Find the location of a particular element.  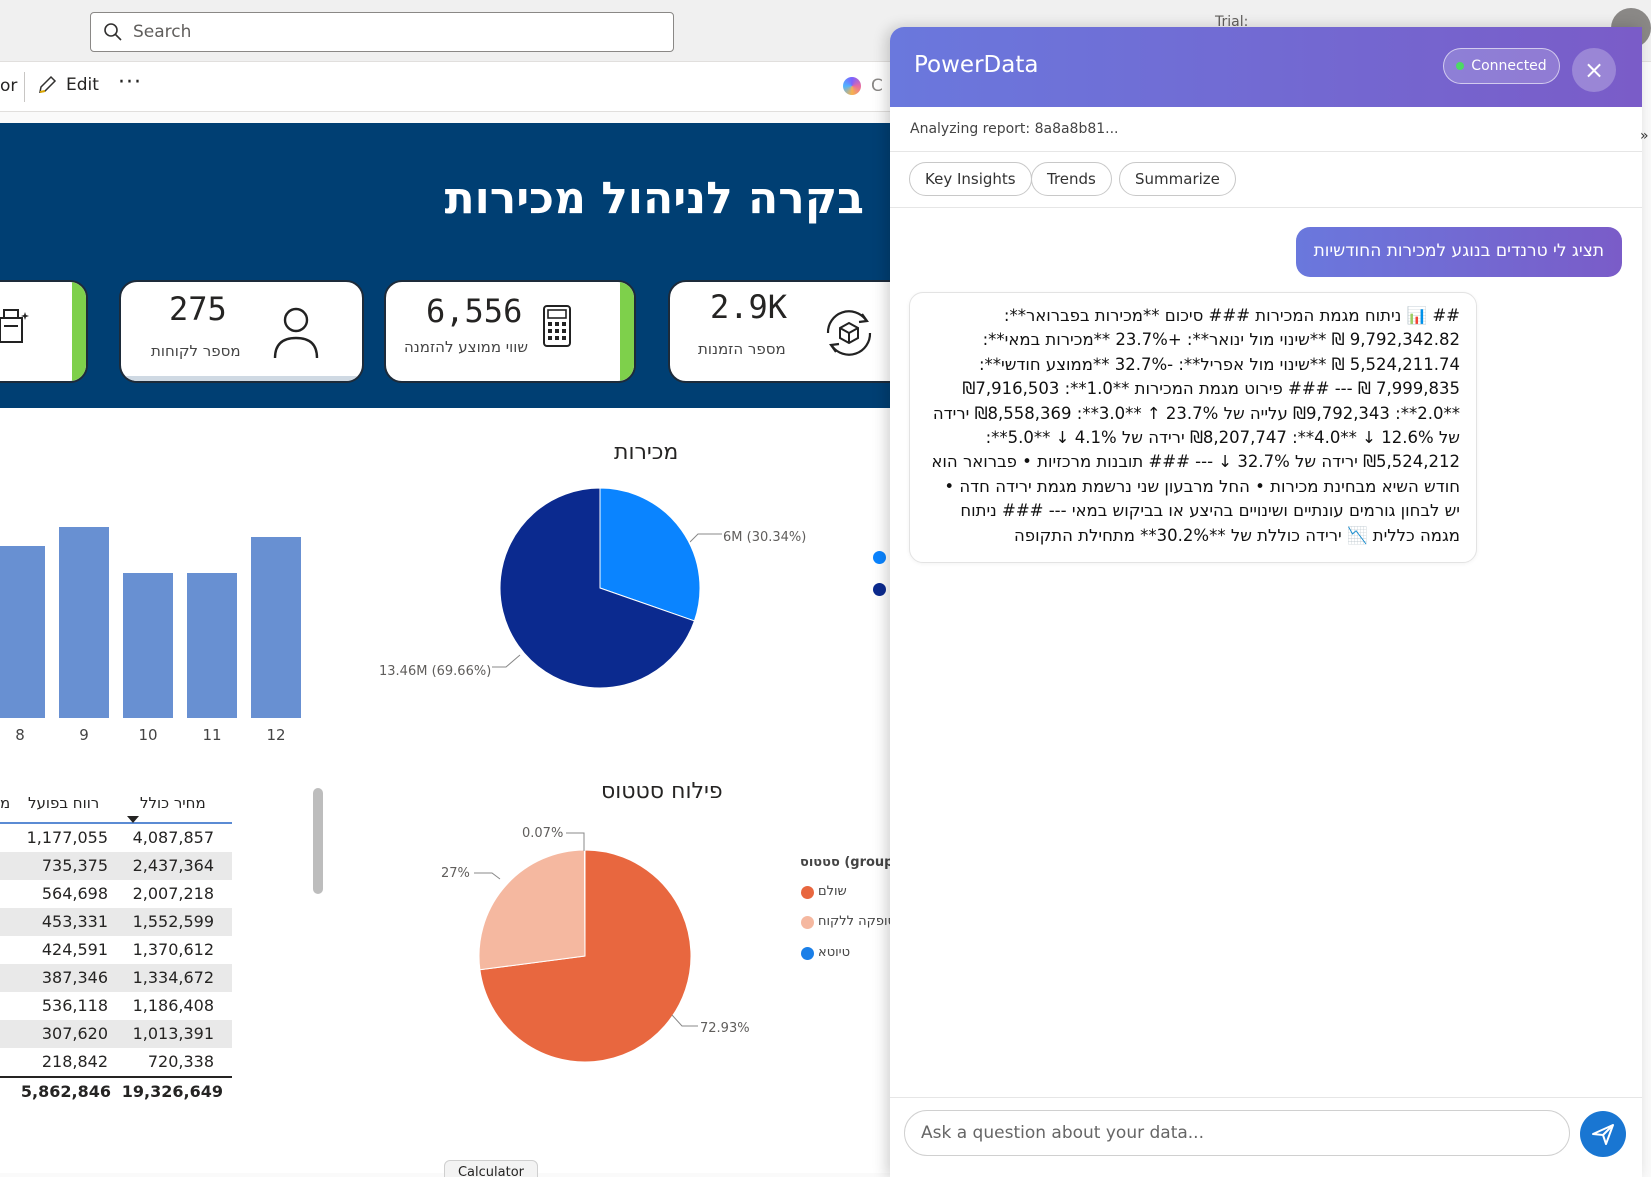

cell-total-price: 1,334,672 is located at coordinates (173, 977).